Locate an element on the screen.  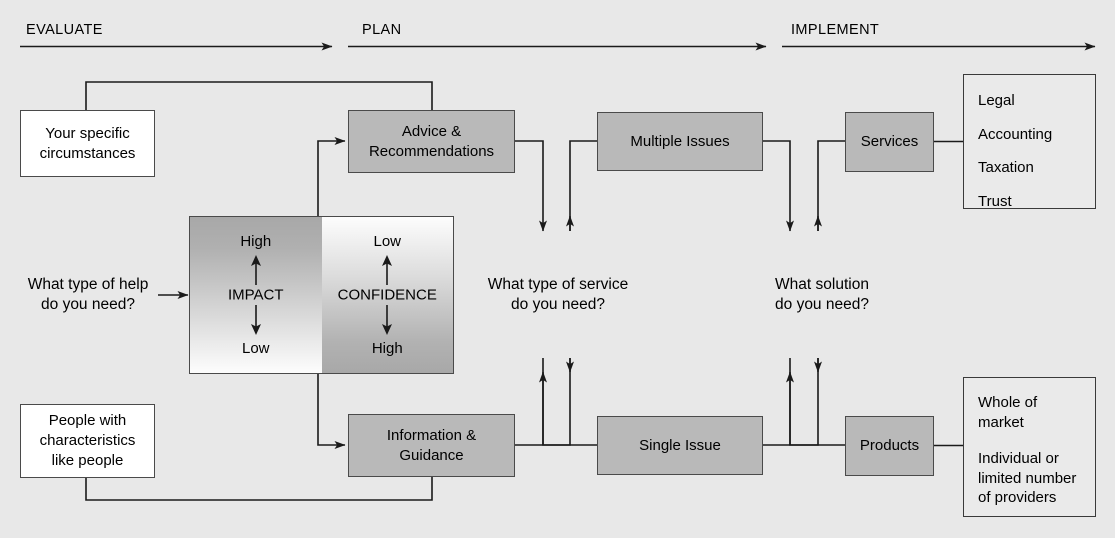
impact-up-arrow-icon is located at coordinates (255, 270).